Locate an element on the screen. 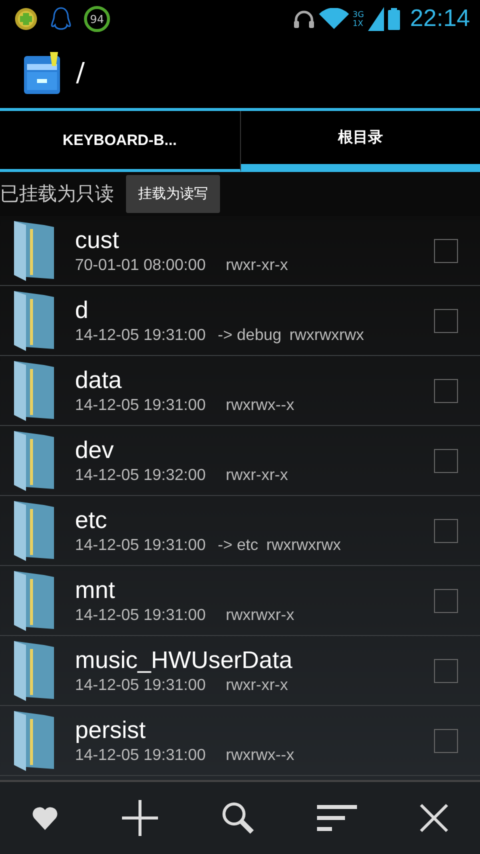 The width and height of the screenshot is (480, 854). mount-status: 已挂载为只读 is located at coordinates (57, 194).